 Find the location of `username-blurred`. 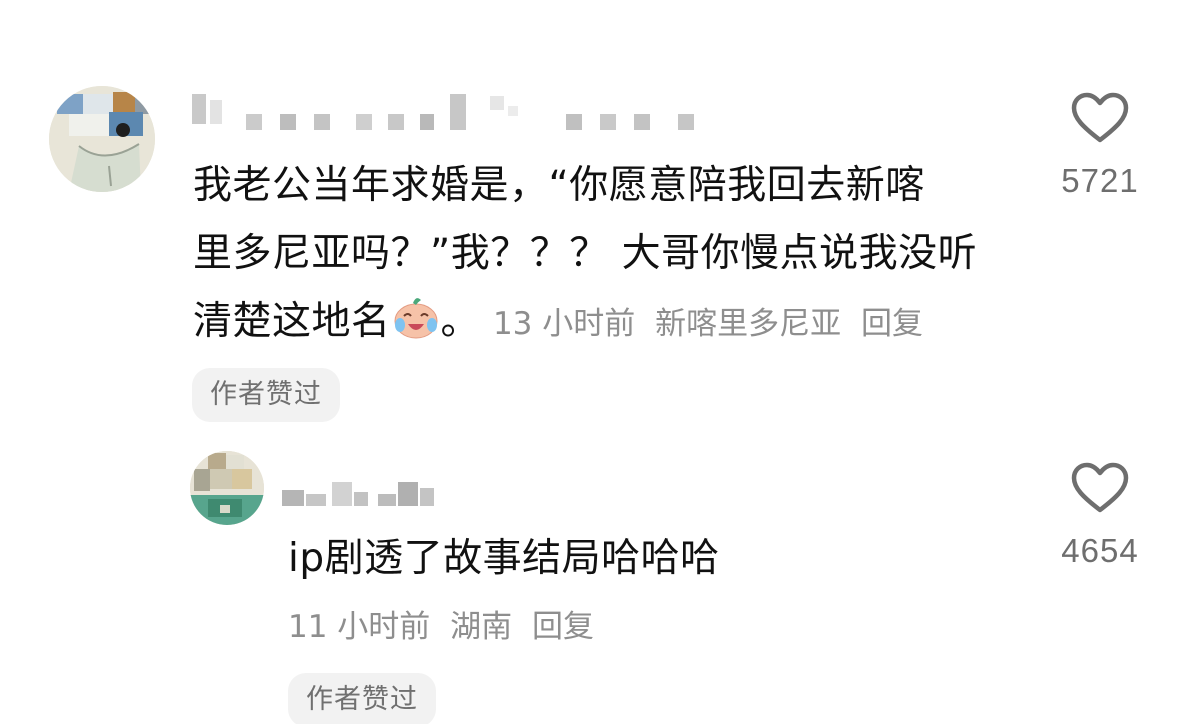

username-blurred is located at coordinates (448, 110).